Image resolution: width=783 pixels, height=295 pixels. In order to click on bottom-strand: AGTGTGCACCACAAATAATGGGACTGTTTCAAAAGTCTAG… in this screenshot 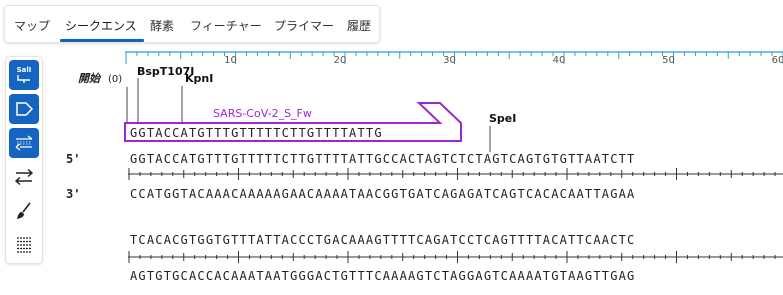, I will do `click(382, 276)`.